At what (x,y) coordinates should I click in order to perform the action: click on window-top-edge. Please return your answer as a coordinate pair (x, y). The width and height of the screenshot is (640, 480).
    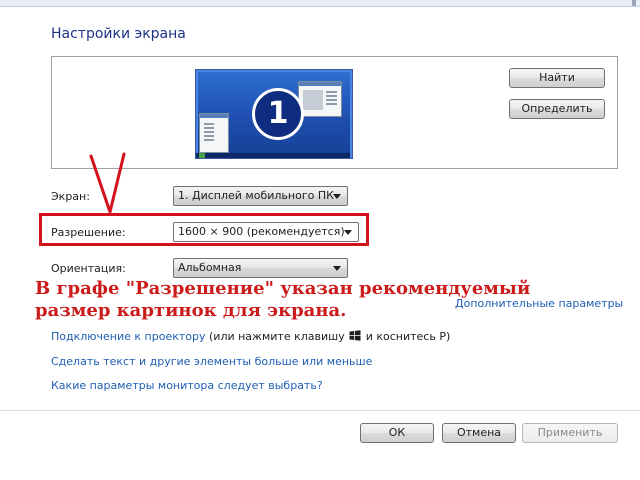
    Looking at the image, I should click on (320, 3).